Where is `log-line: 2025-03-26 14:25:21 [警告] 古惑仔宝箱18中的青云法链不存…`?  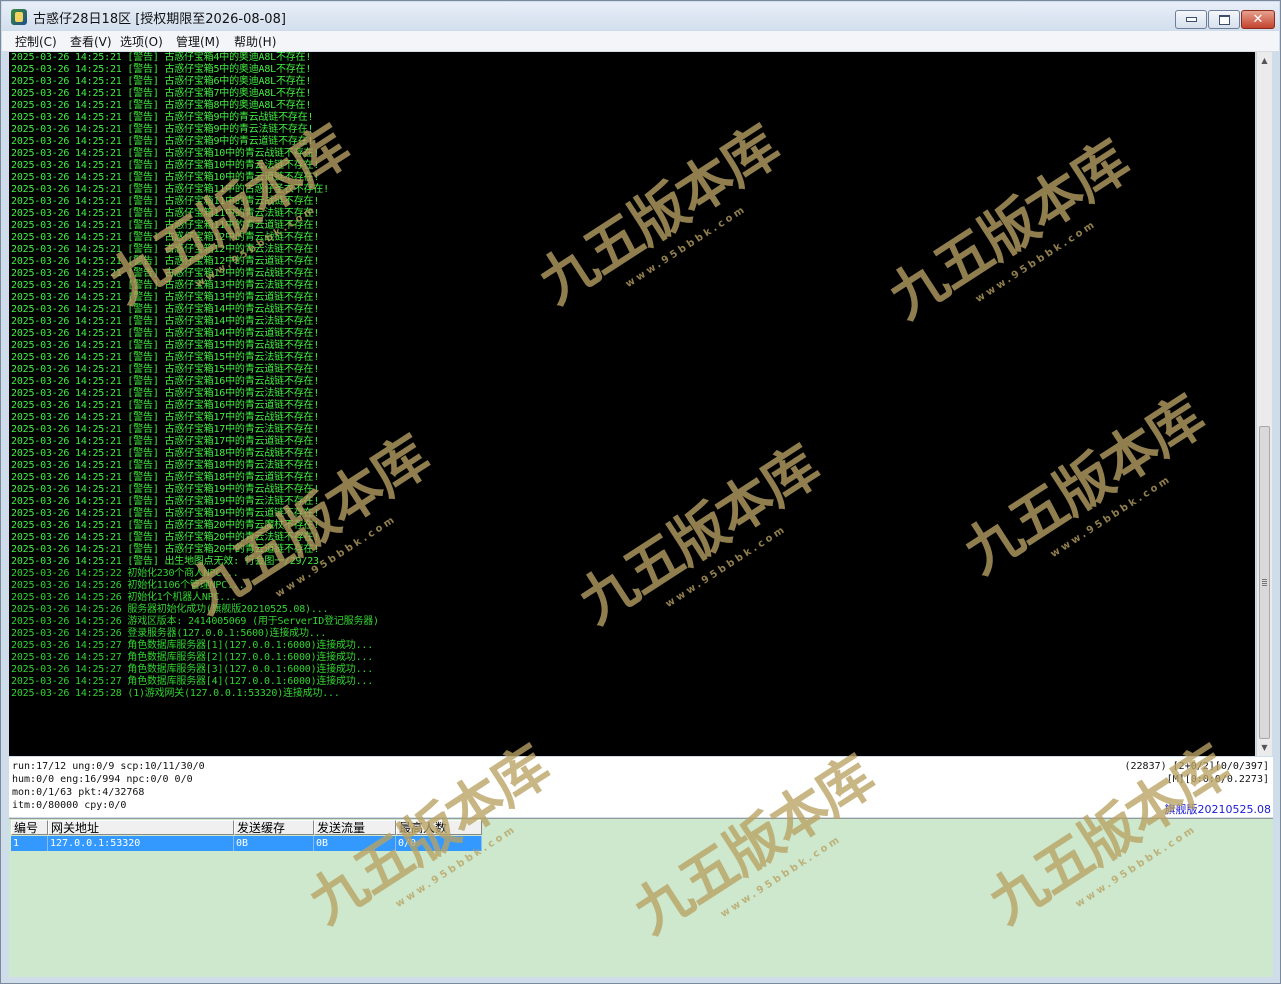 log-line: 2025-03-26 14:25:21 [警告] 古惑仔宝箱18中的青云法链不存… is located at coordinates (165, 465).